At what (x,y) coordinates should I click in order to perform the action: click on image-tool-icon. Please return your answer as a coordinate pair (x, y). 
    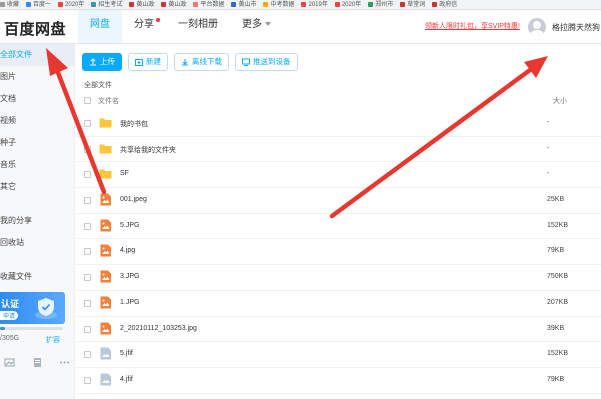
    Looking at the image, I should click on (9, 362).